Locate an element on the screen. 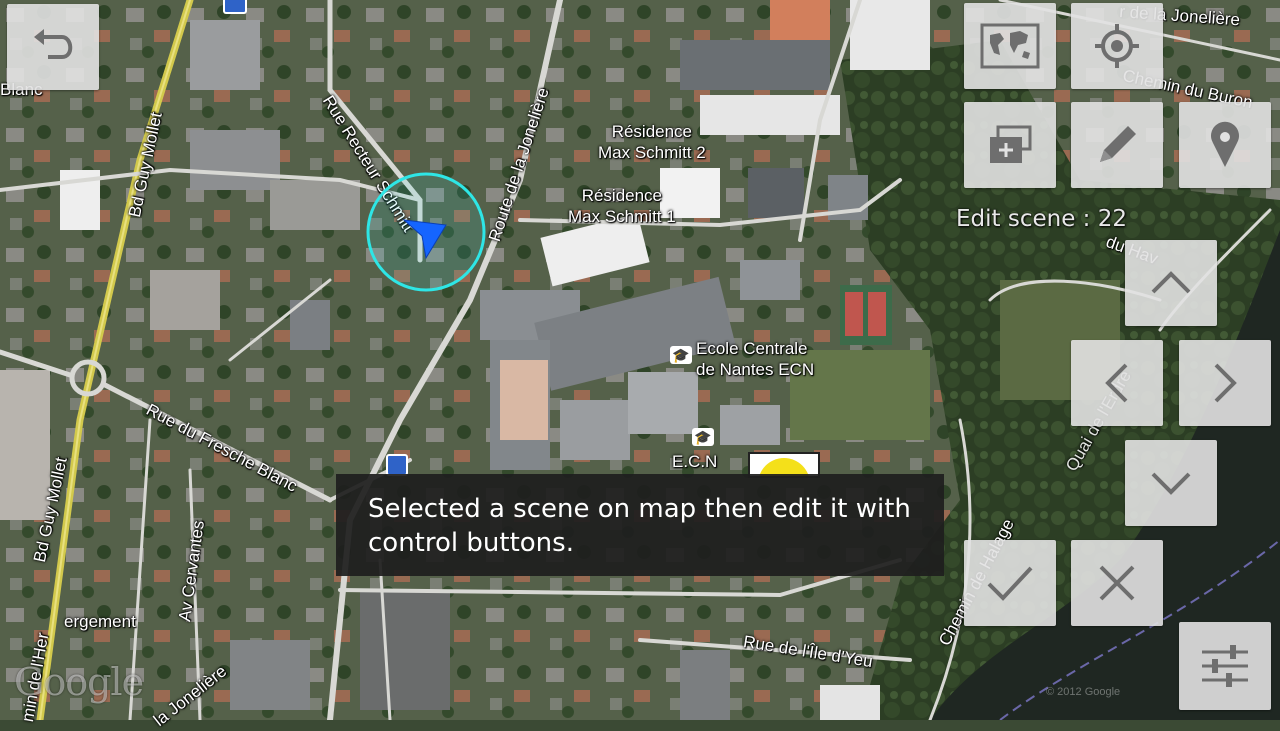  label-residence-max-schmitt-1: Résidence Max Schmitt 1 is located at coordinates (622, 206).